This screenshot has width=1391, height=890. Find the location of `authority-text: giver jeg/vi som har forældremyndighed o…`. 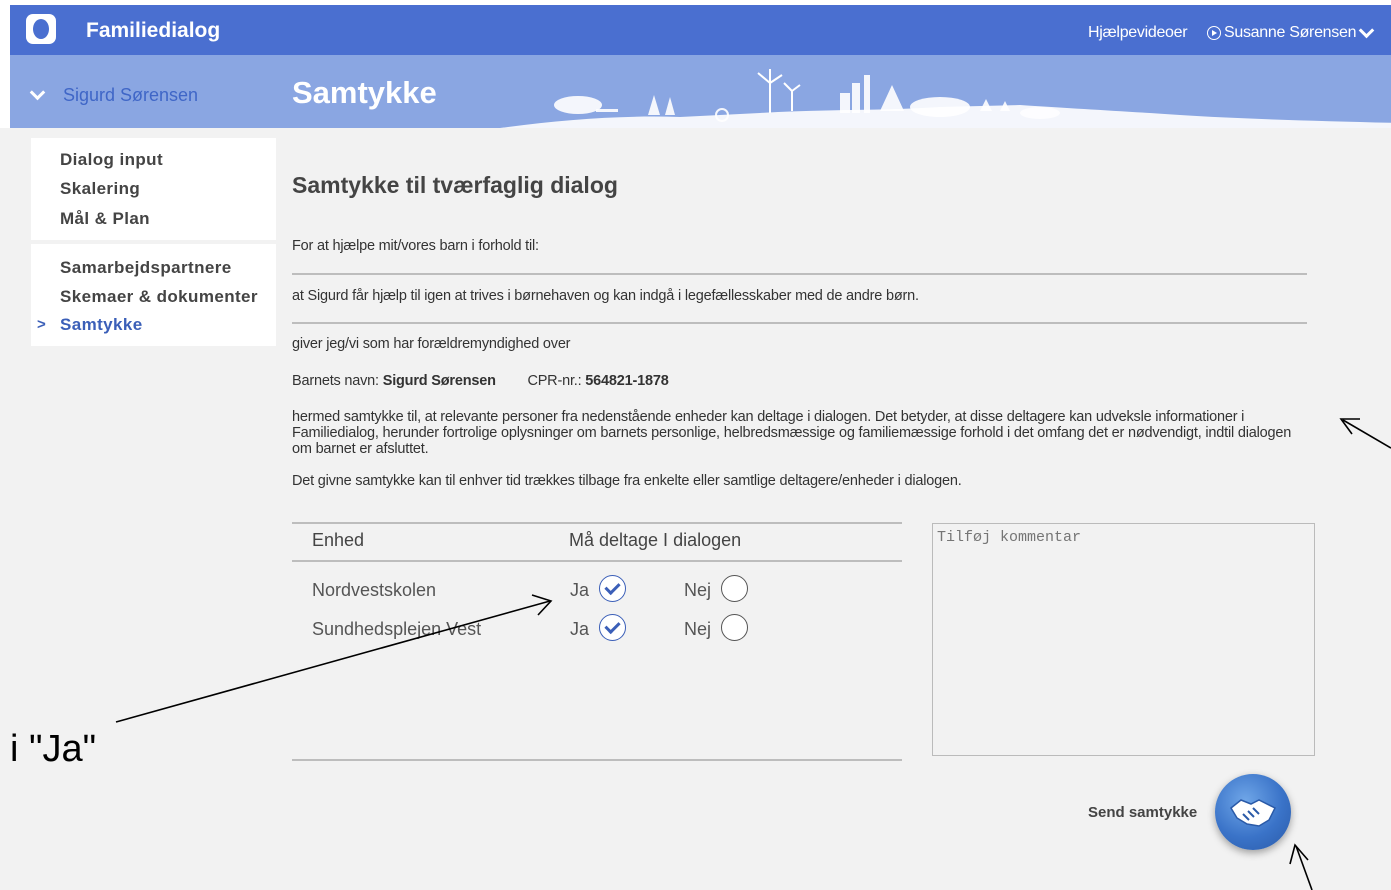

authority-text: giver jeg/vi som har forældremyndighed o… is located at coordinates (431, 344).